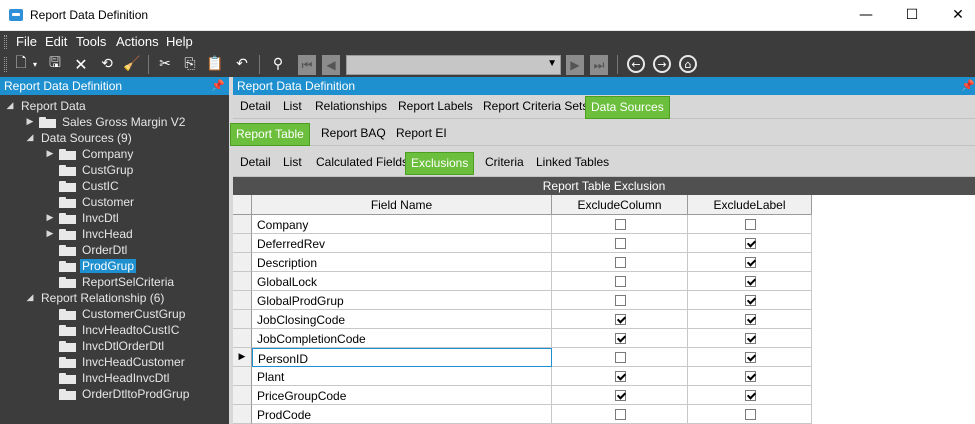  I want to click on tree-node: ◢ Data Sources (9), so click(114, 138).